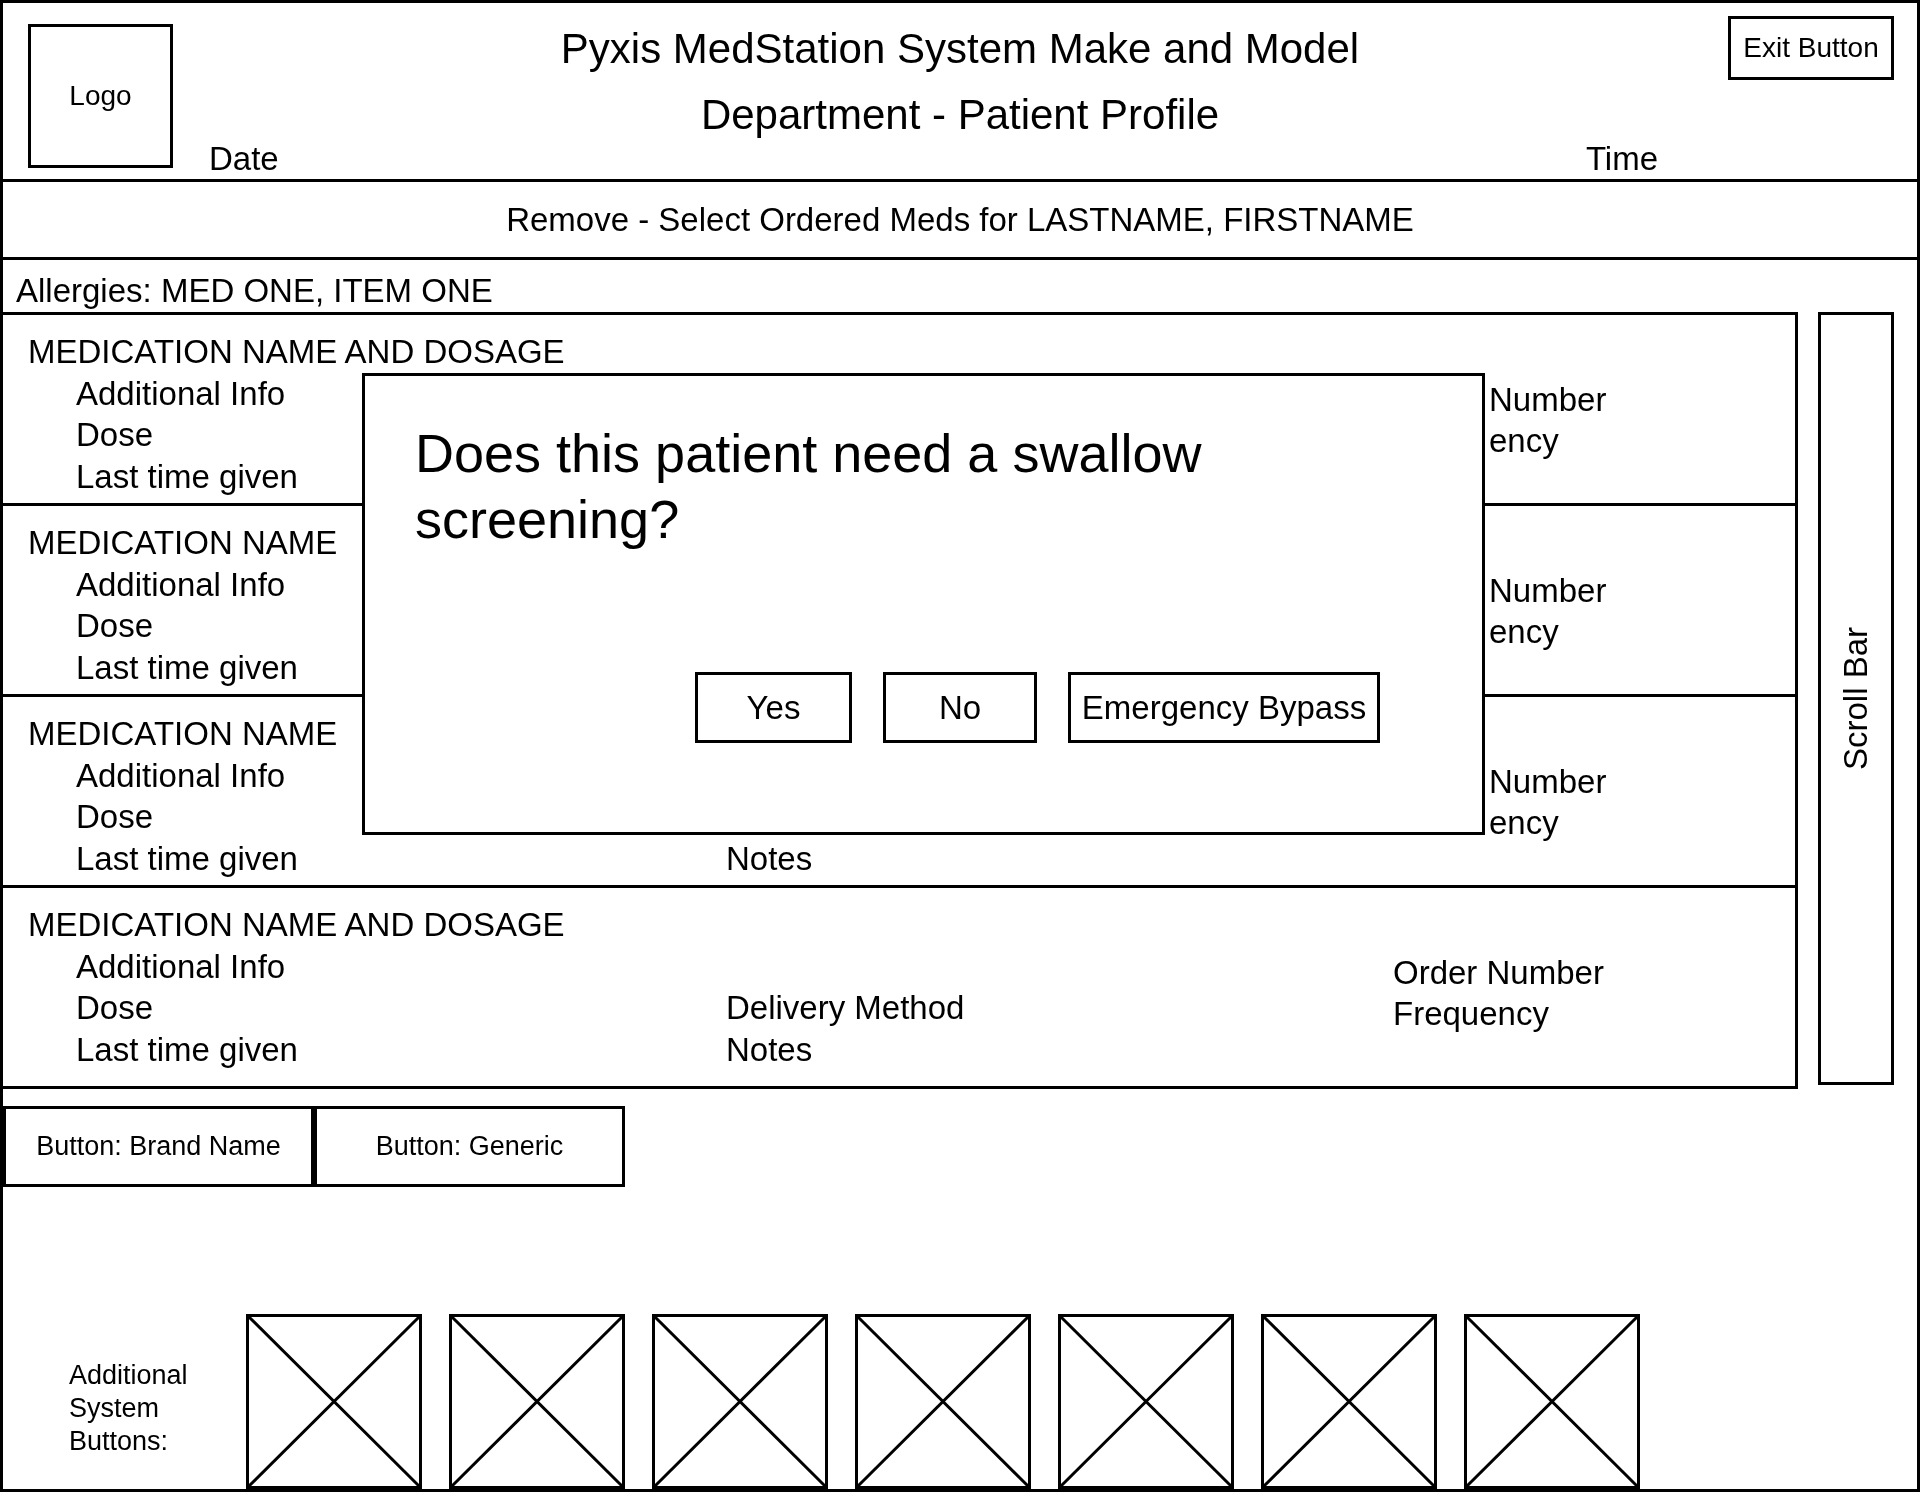  What do you see at coordinates (1621, 159) in the screenshot?
I see `time-label: Time` at bounding box center [1621, 159].